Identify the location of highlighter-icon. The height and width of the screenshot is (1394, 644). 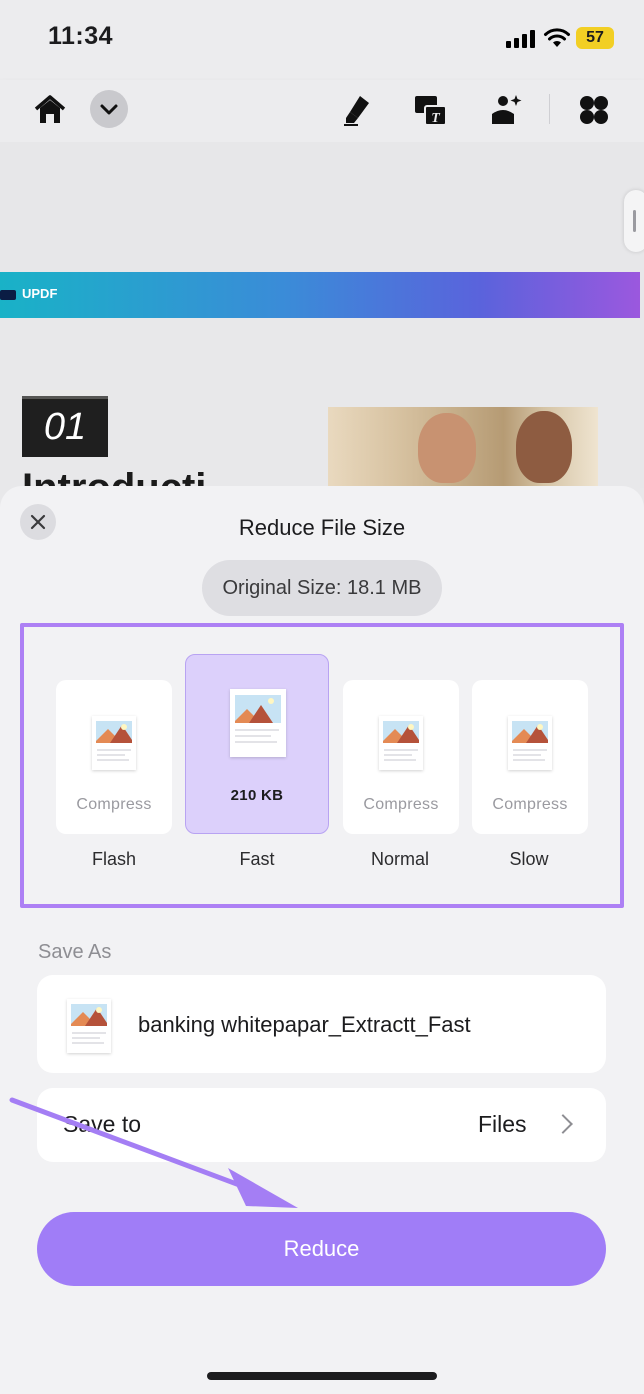
(358, 110).